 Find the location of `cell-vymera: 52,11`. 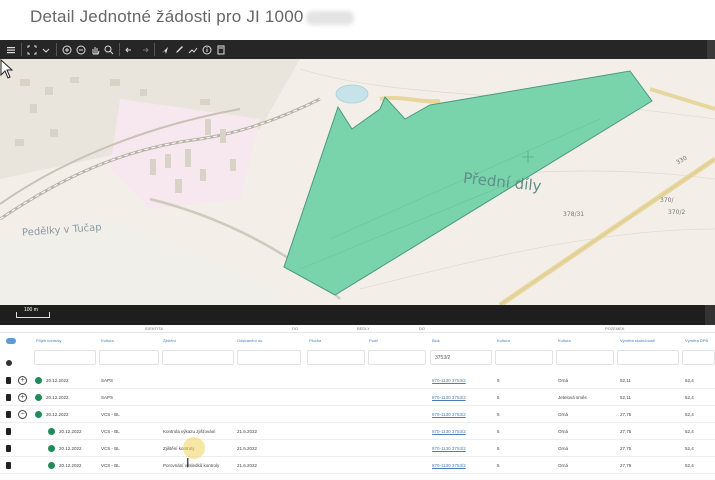

cell-vymera: 52,11 is located at coordinates (625, 380).